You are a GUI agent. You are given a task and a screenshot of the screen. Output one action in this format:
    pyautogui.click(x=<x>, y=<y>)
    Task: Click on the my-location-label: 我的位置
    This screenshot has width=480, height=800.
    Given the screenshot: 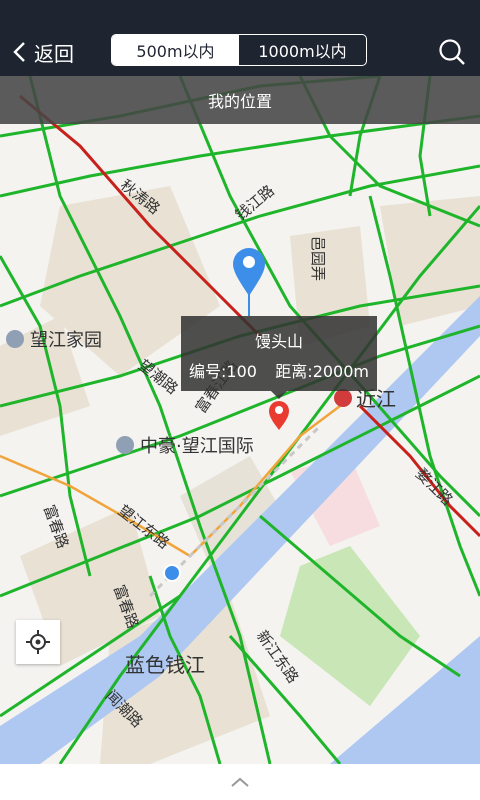 What is the action you would take?
    pyautogui.click(x=239, y=101)
    